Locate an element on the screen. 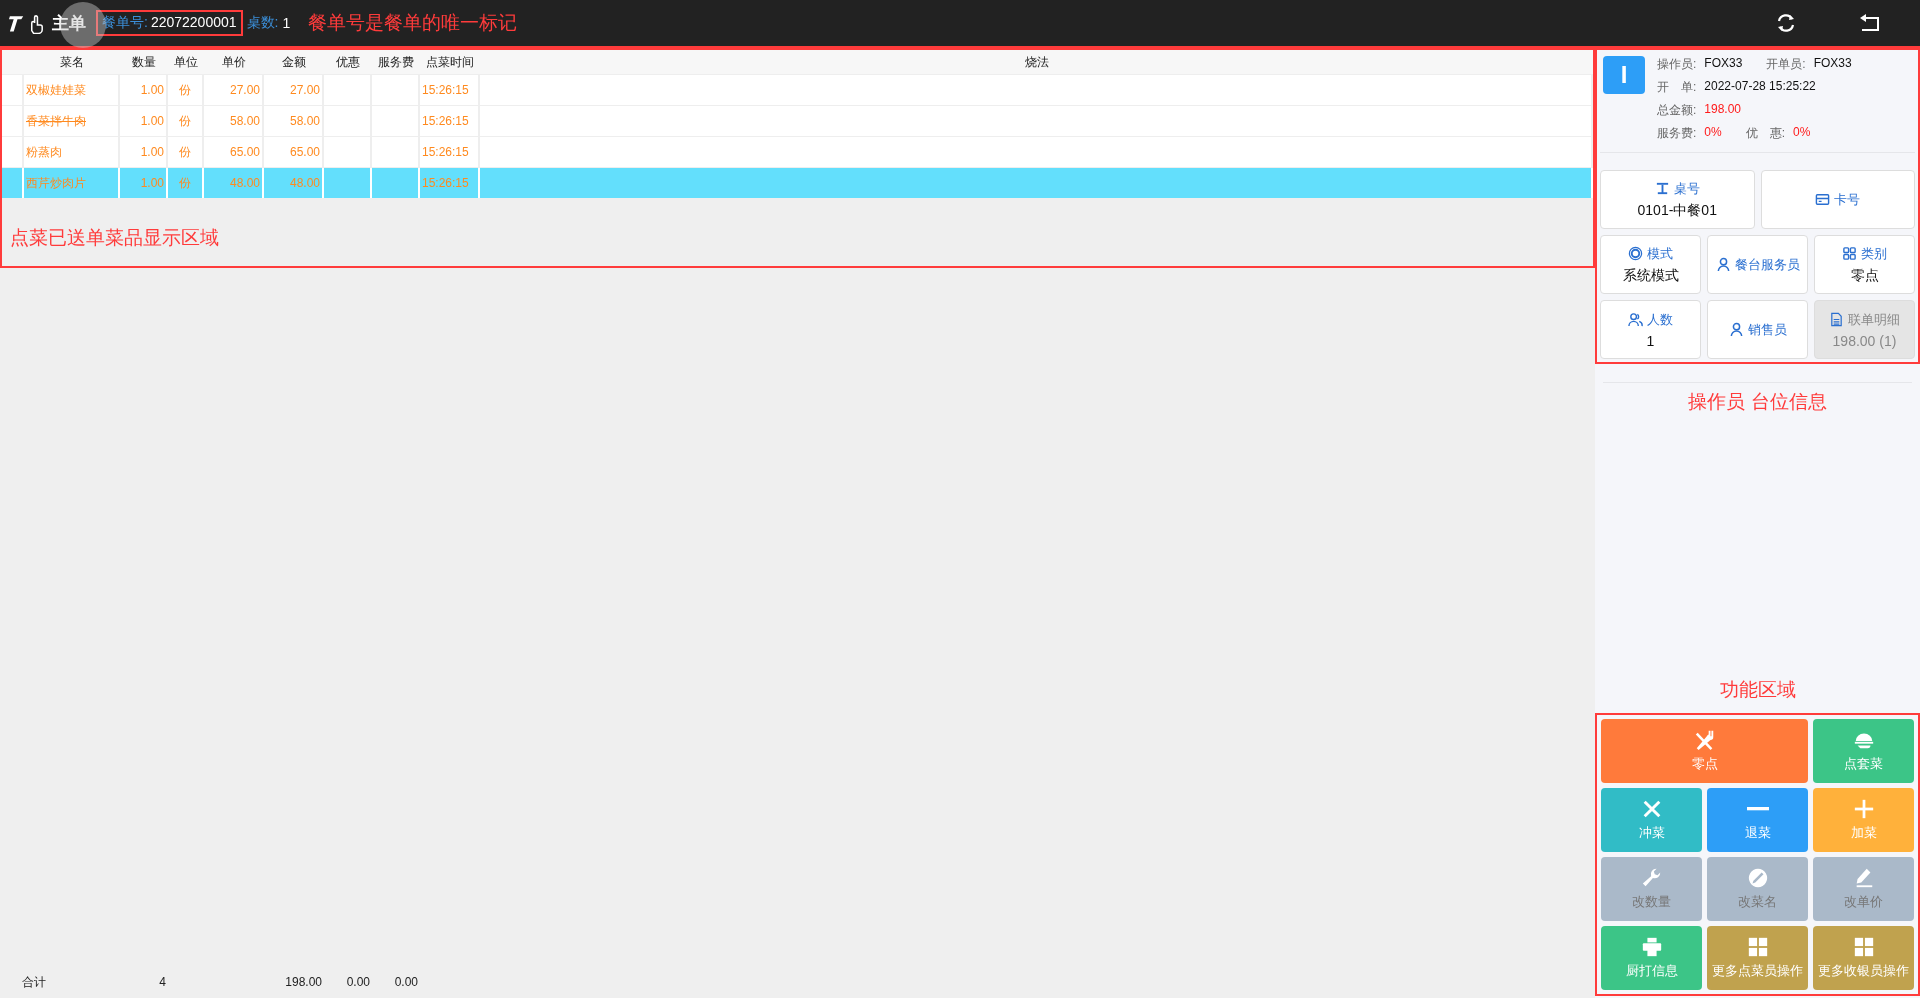  column-header: 单价 is located at coordinates (234, 62).